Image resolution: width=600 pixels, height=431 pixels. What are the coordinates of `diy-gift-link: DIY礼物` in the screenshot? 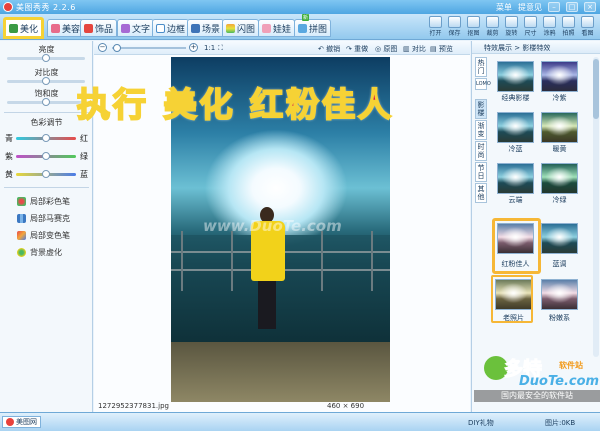 It's located at (481, 423).